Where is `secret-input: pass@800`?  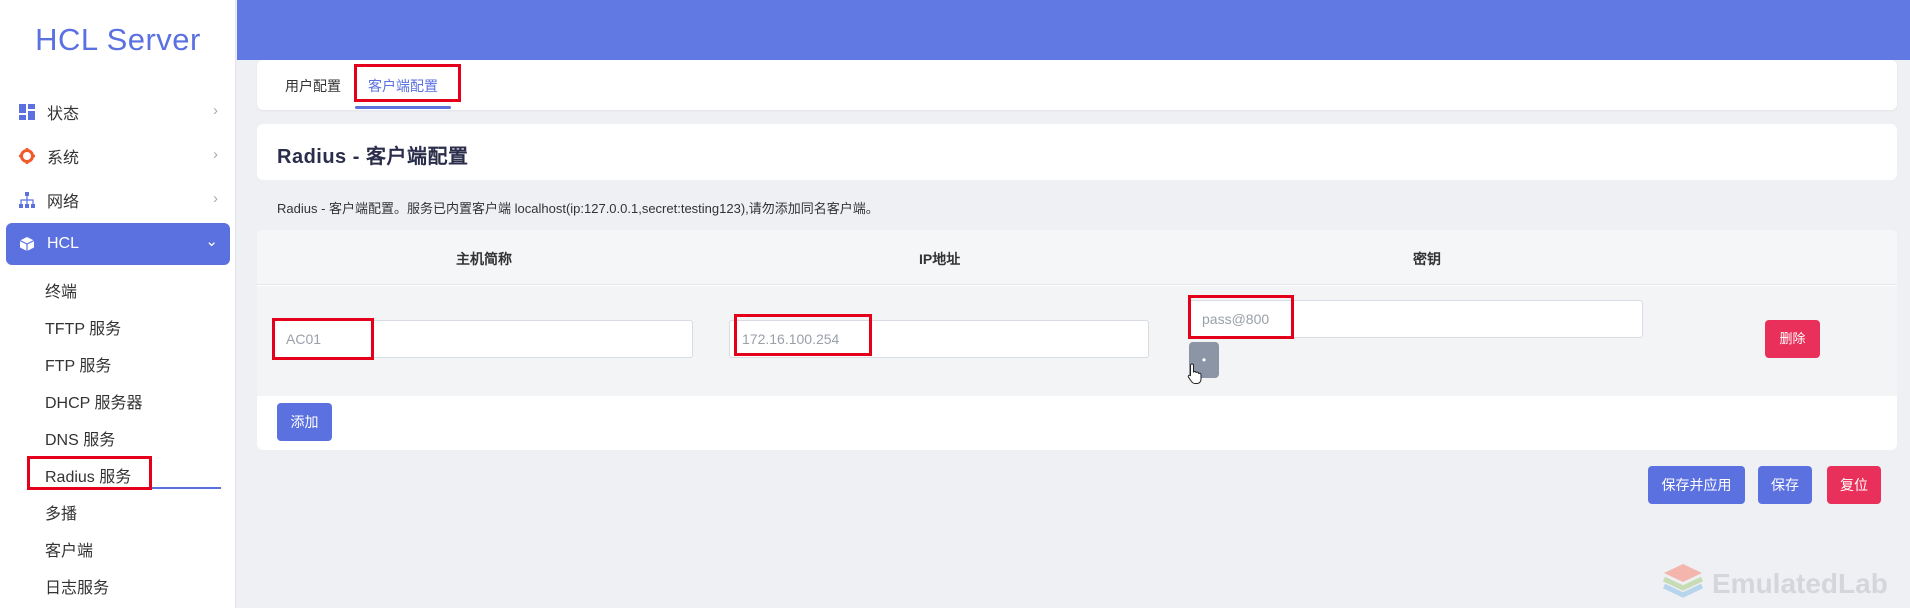 secret-input: pass@800 is located at coordinates (1416, 319).